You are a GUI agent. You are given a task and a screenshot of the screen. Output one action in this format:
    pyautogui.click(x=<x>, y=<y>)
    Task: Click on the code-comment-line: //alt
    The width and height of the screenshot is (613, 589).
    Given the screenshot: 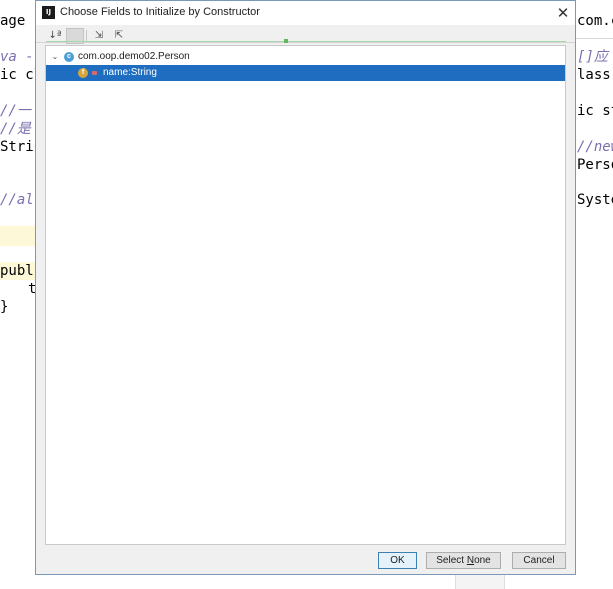 What is the action you would take?
    pyautogui.click(x=18, y=200)
    